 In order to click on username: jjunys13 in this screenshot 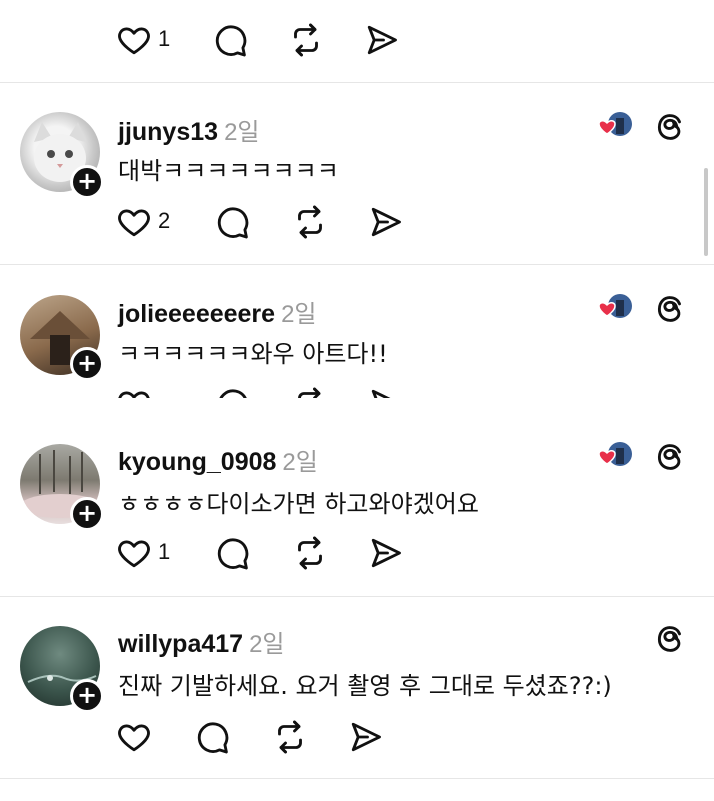, I will do `click(168, 132)`.